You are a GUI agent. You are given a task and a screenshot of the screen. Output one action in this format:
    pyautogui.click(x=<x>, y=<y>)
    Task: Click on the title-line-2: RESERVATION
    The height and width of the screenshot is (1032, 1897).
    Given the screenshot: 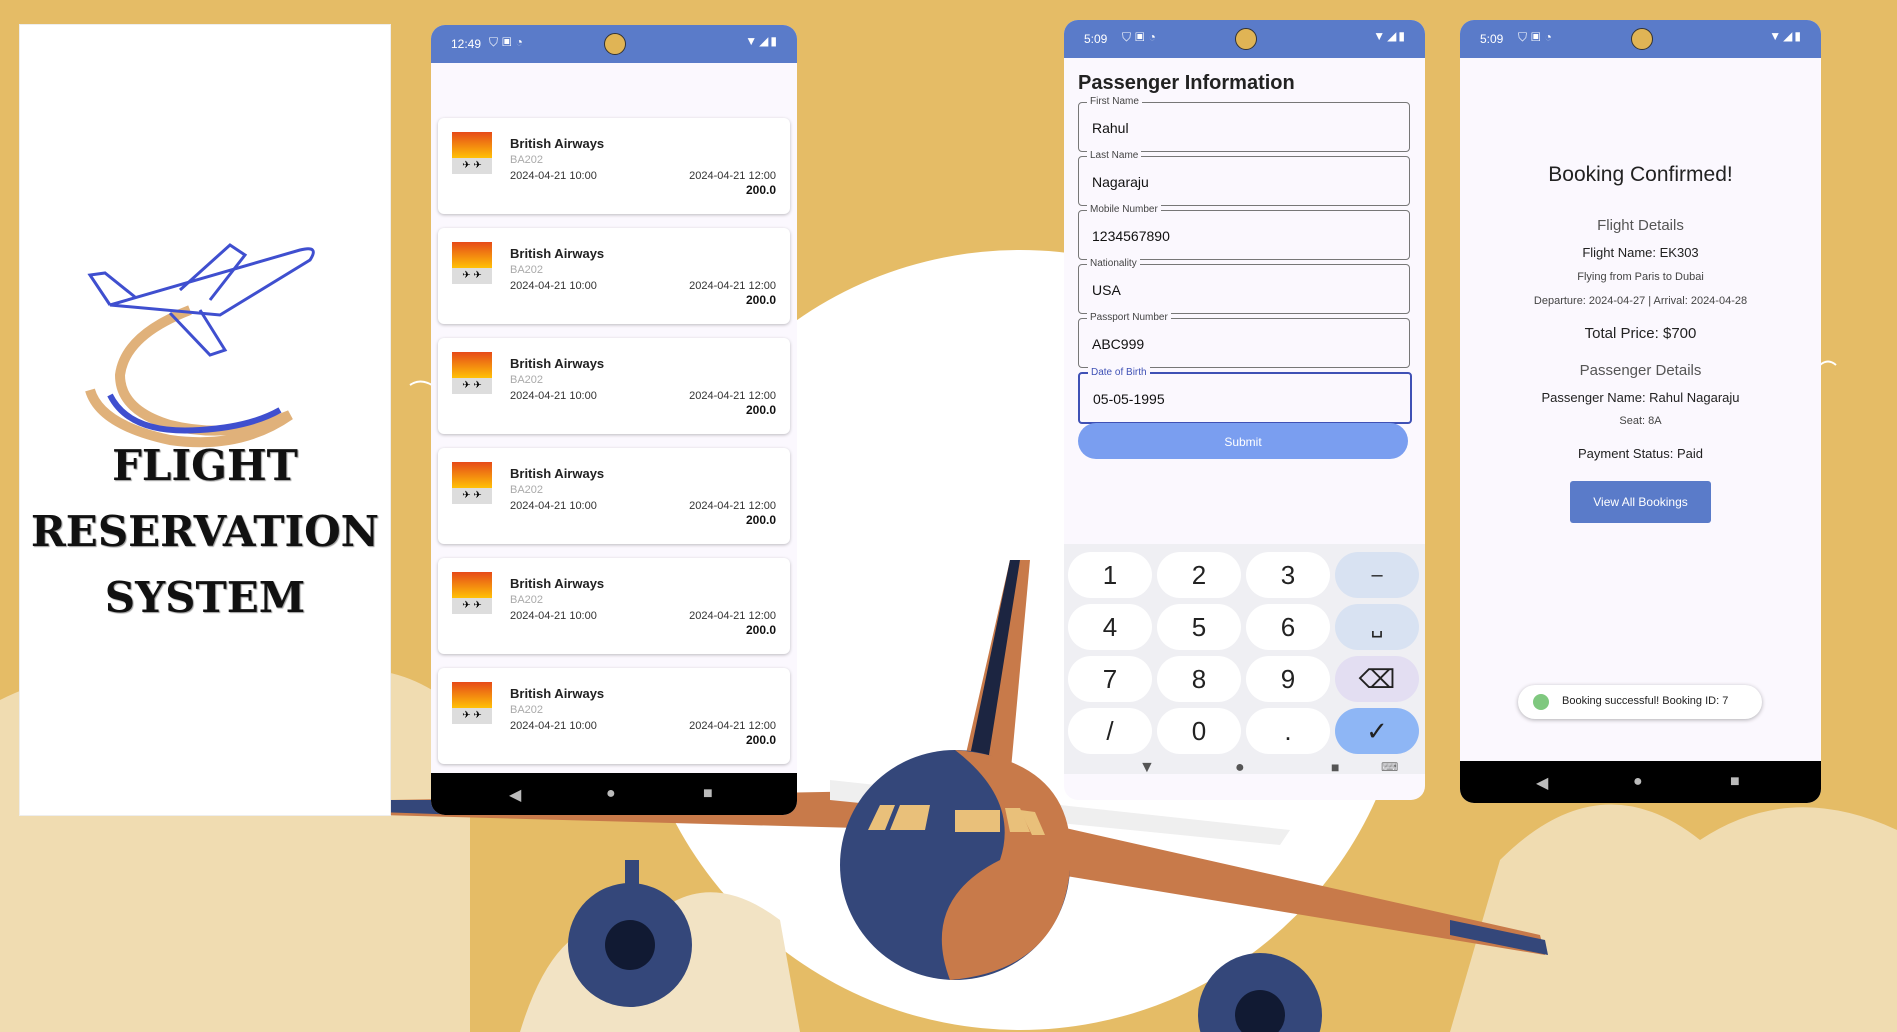 What is the action you would take?
    pyautogui.click(x=205, y=531)
    